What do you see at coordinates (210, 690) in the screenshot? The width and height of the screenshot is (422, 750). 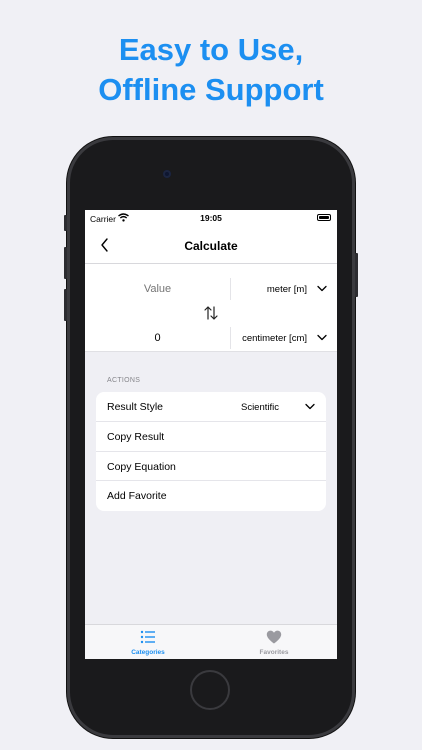 I see `home-button` at bounding box center [210, 690].